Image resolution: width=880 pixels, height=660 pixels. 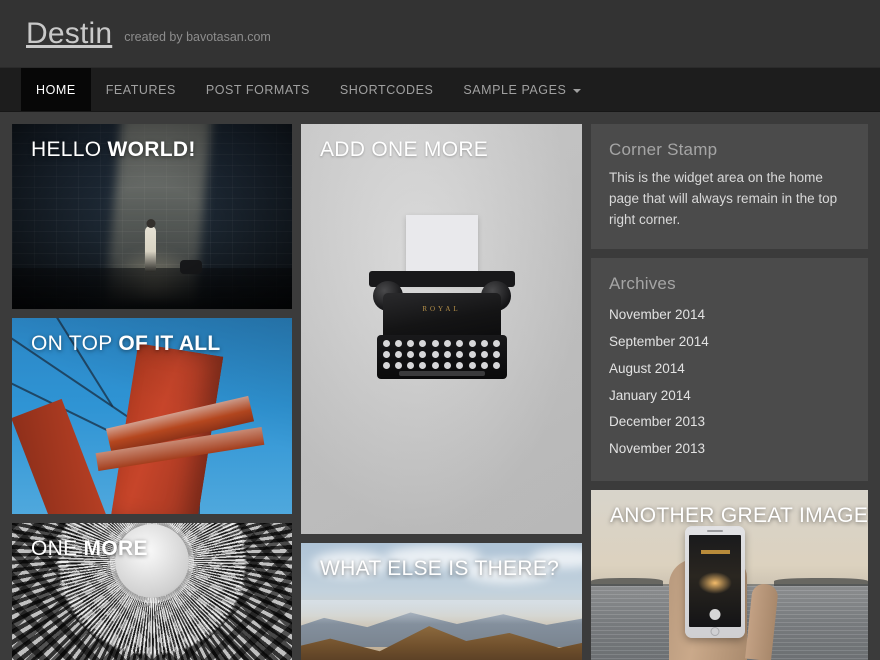 I want to click on list-item: August 2014, so click(x=729, y=369).